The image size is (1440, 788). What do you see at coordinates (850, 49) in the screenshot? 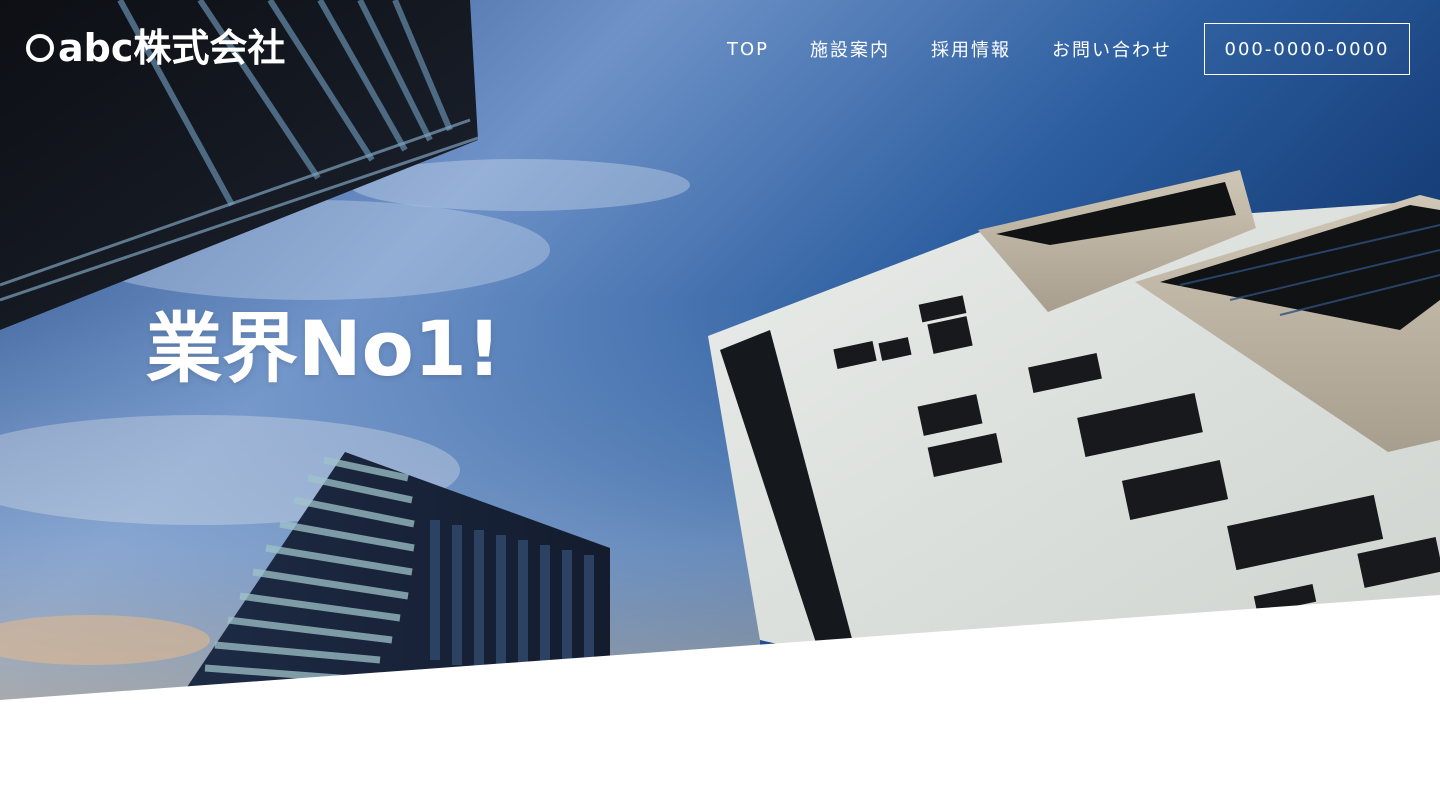
I see `nav-link-facilities: 施設案内` at bounding box center [850, 49].